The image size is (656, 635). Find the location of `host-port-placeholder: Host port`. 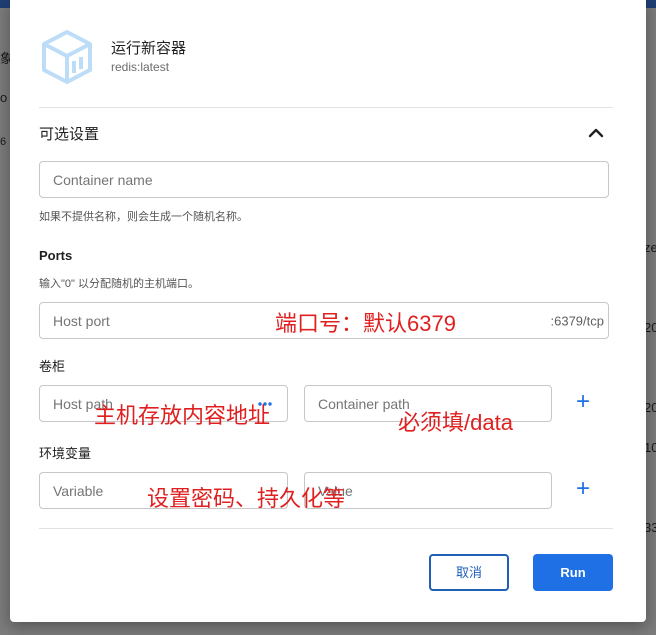

host-port-placeholder: Host port is located at coordinates (81, 320).